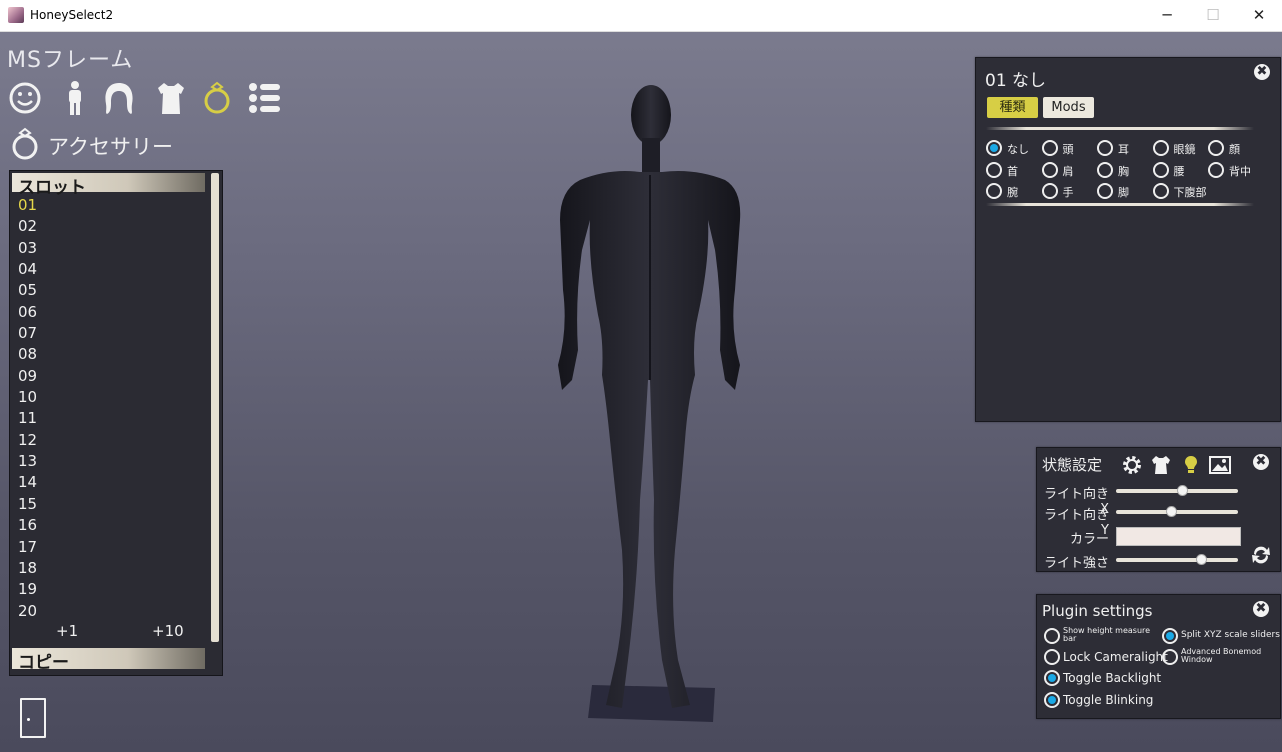 Image resolution: width=1282 pixels, height=752 pixels. Describe the element at coordinates (1191, 465) in the screenshot. I see `lightbulb-icon` at that location.